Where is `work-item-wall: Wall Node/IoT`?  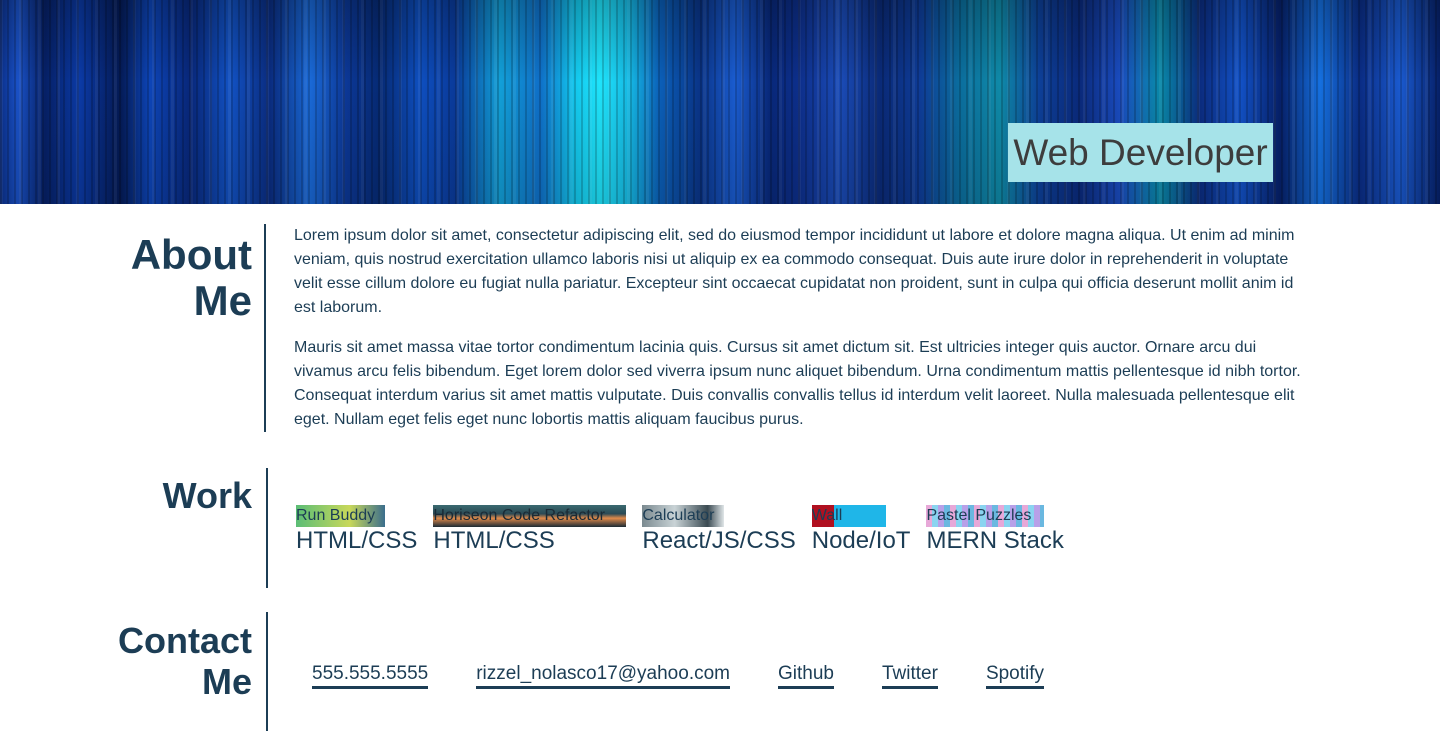
work-item-wall: Wall Node/IoT is located at coordinates (861, 530).